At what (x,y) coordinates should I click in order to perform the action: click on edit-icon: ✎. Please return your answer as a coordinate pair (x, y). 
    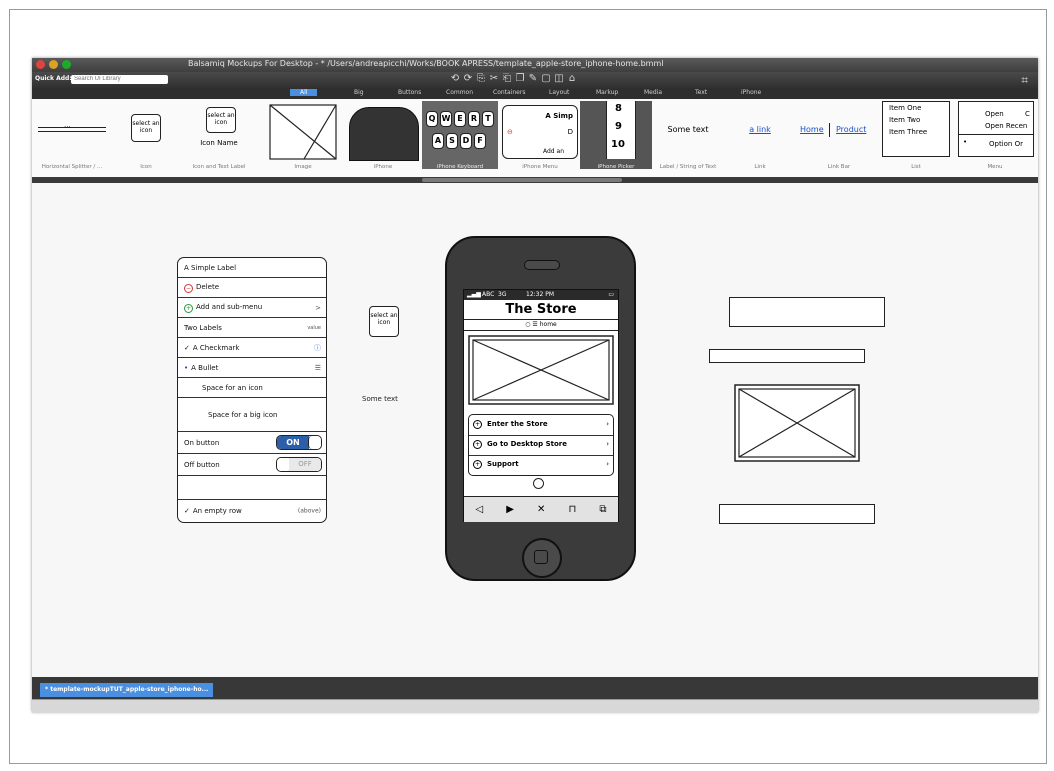
    Looking at the image, I should click on (533, 78).